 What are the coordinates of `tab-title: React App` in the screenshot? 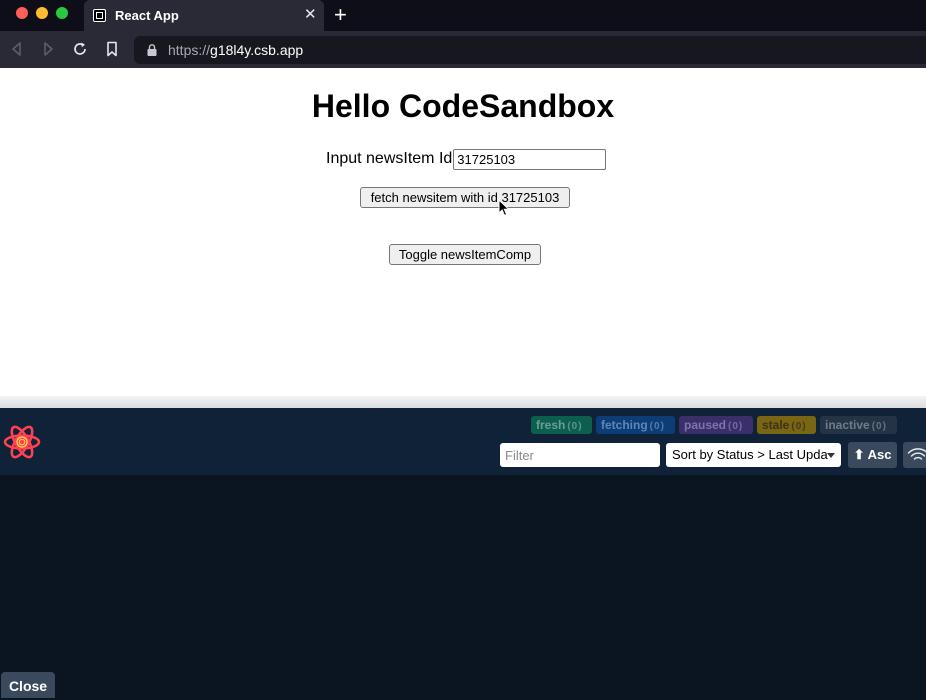 It's located at (147, 15).